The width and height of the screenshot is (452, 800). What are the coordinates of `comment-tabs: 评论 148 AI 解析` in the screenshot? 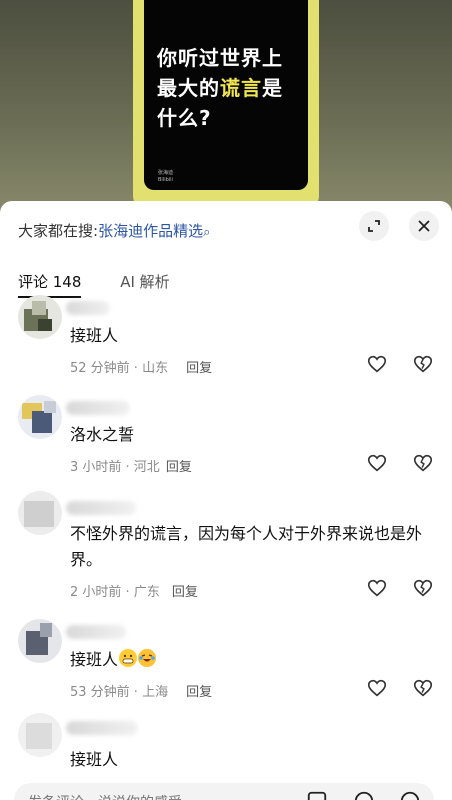 It's located at (94, 284).